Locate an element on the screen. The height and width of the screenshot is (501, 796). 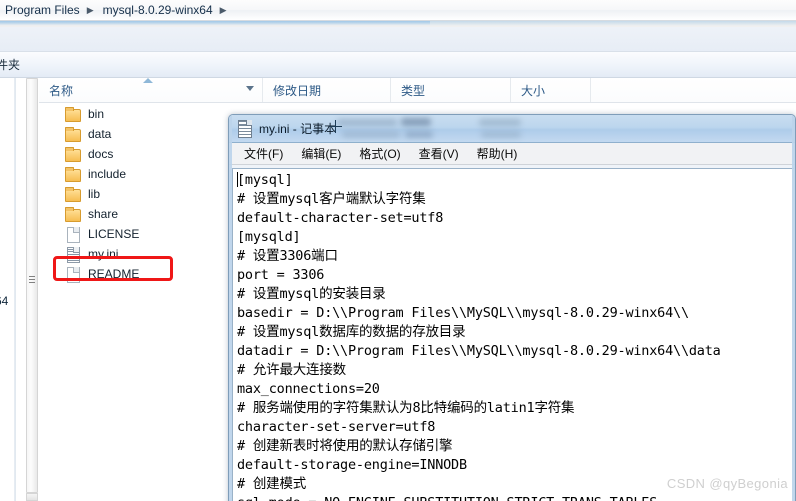
file-name: my.ini is located at coordinates (103, 254).